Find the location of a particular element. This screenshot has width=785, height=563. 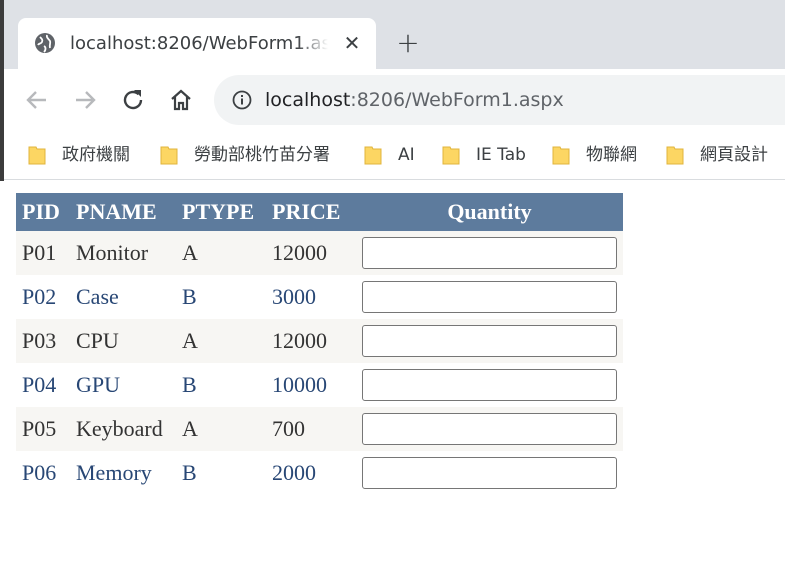

cell-pname: Monitor is located at coordinates (123, 253).